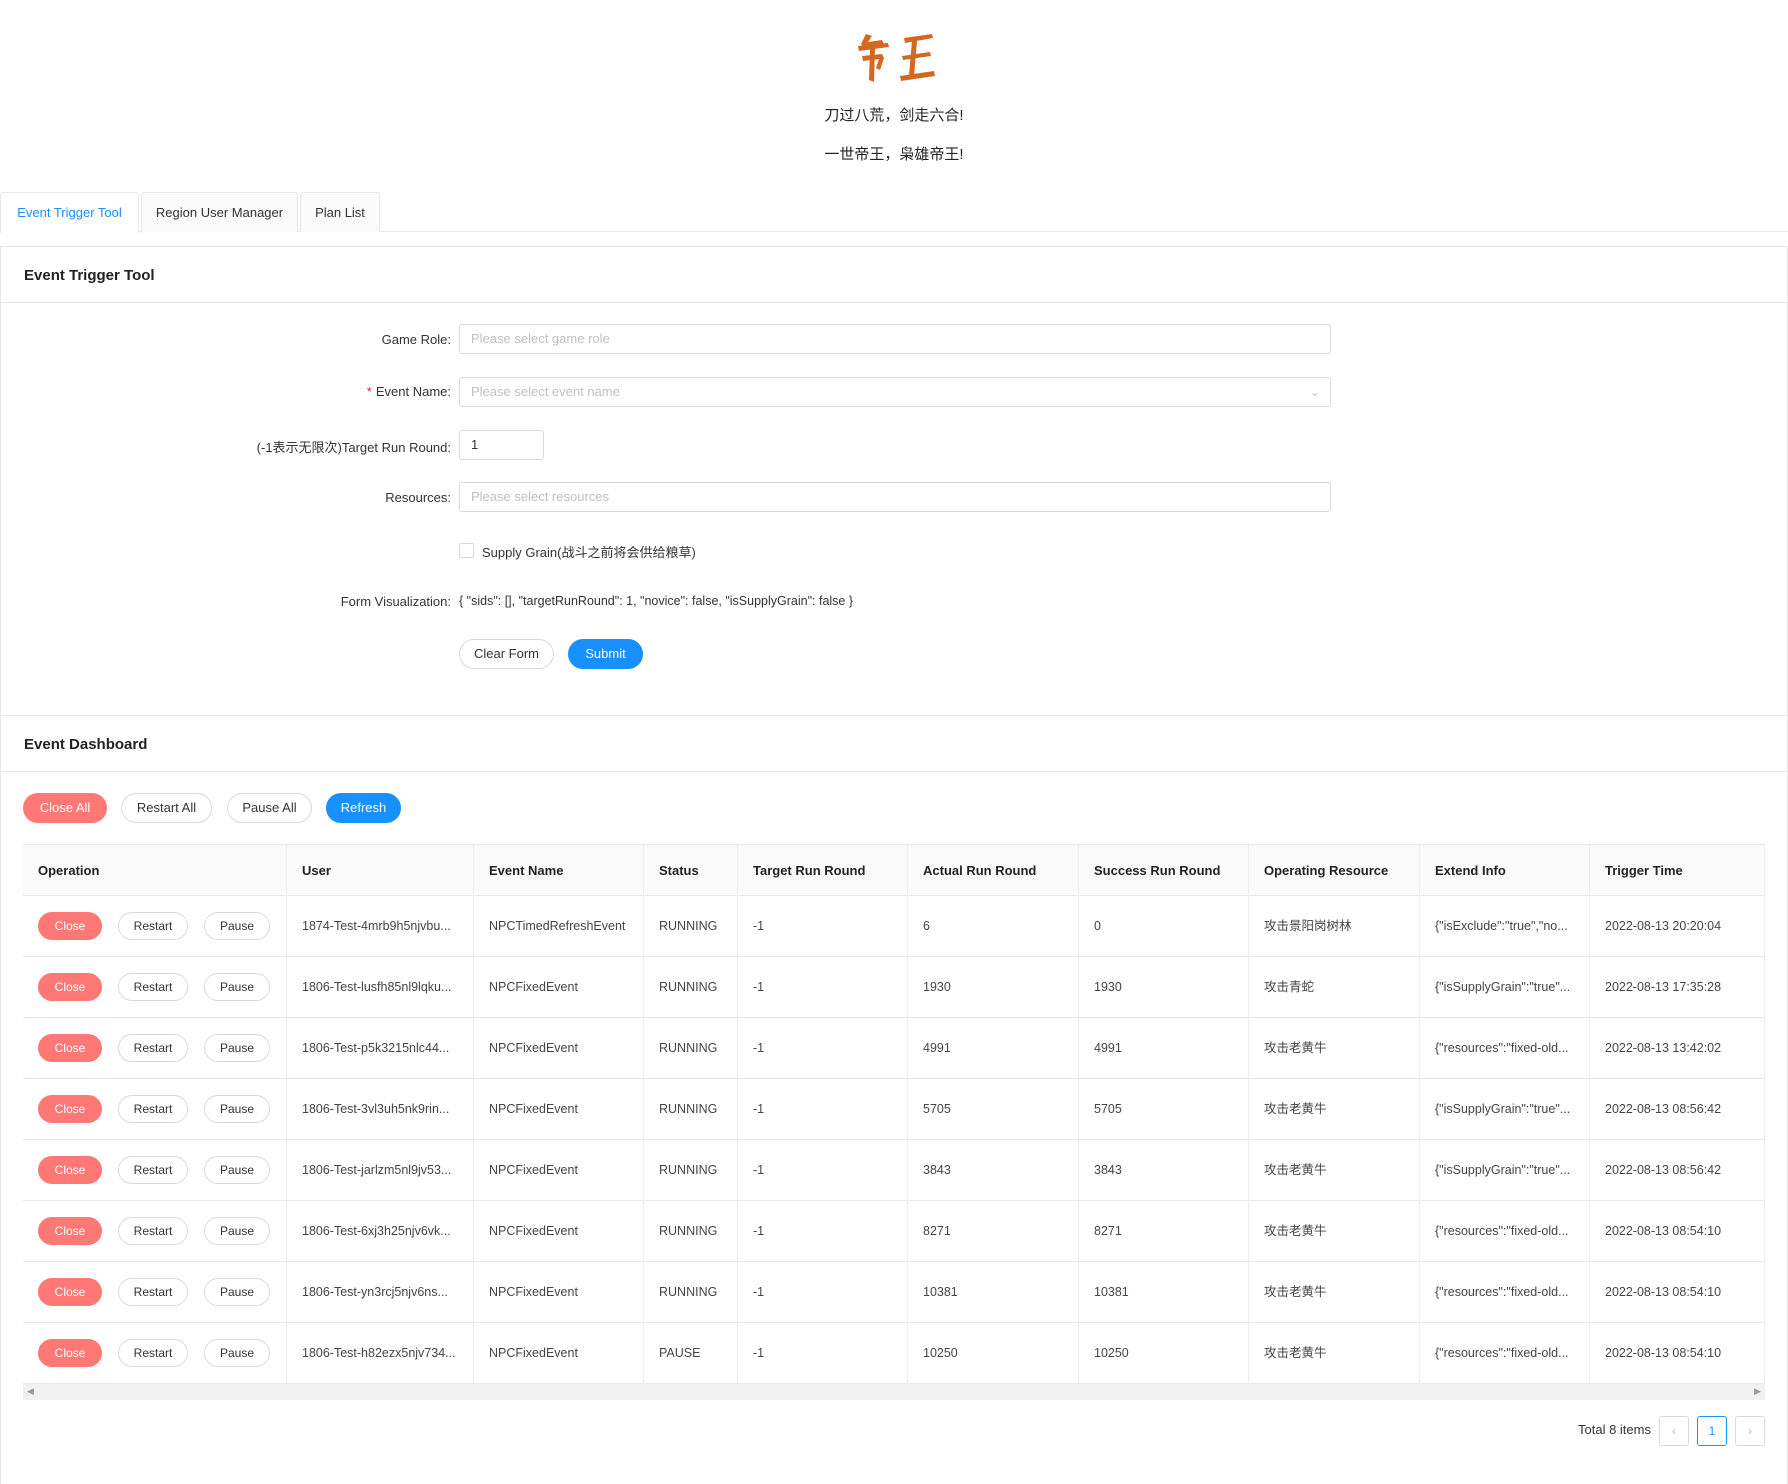  Describe the element at coordinates (993, 1292) in the screenshot. I see `cell-actual: 10381` at that location.